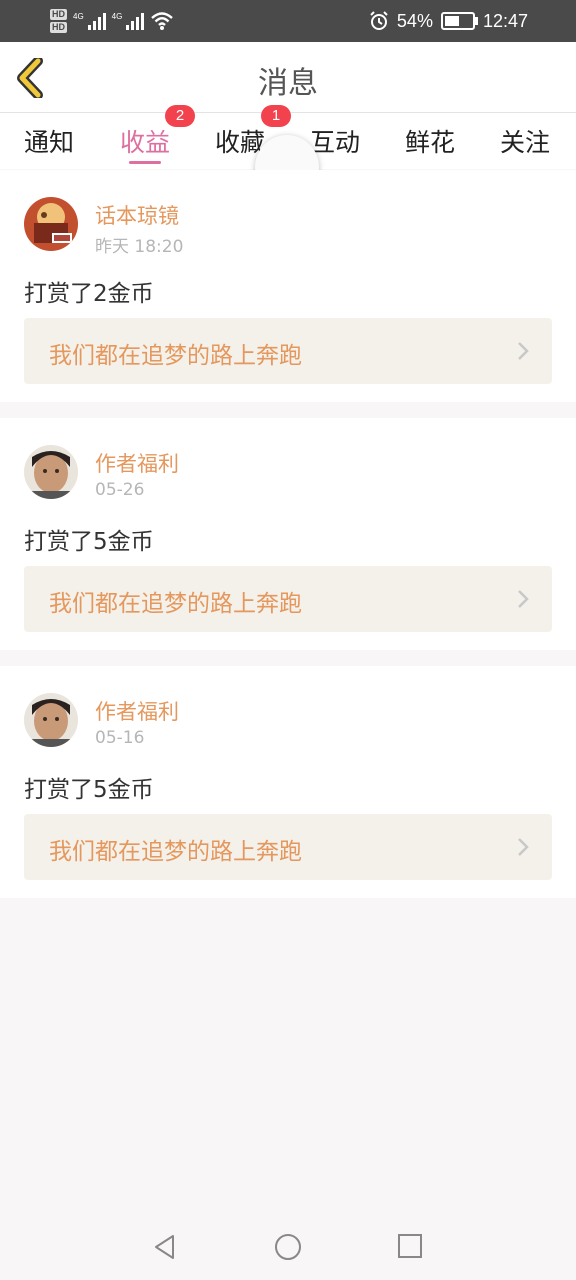  What do you see at coordinates (288, 83) in the screenshot?
I see `page-title: 消息` at bounding box center [288, 83].